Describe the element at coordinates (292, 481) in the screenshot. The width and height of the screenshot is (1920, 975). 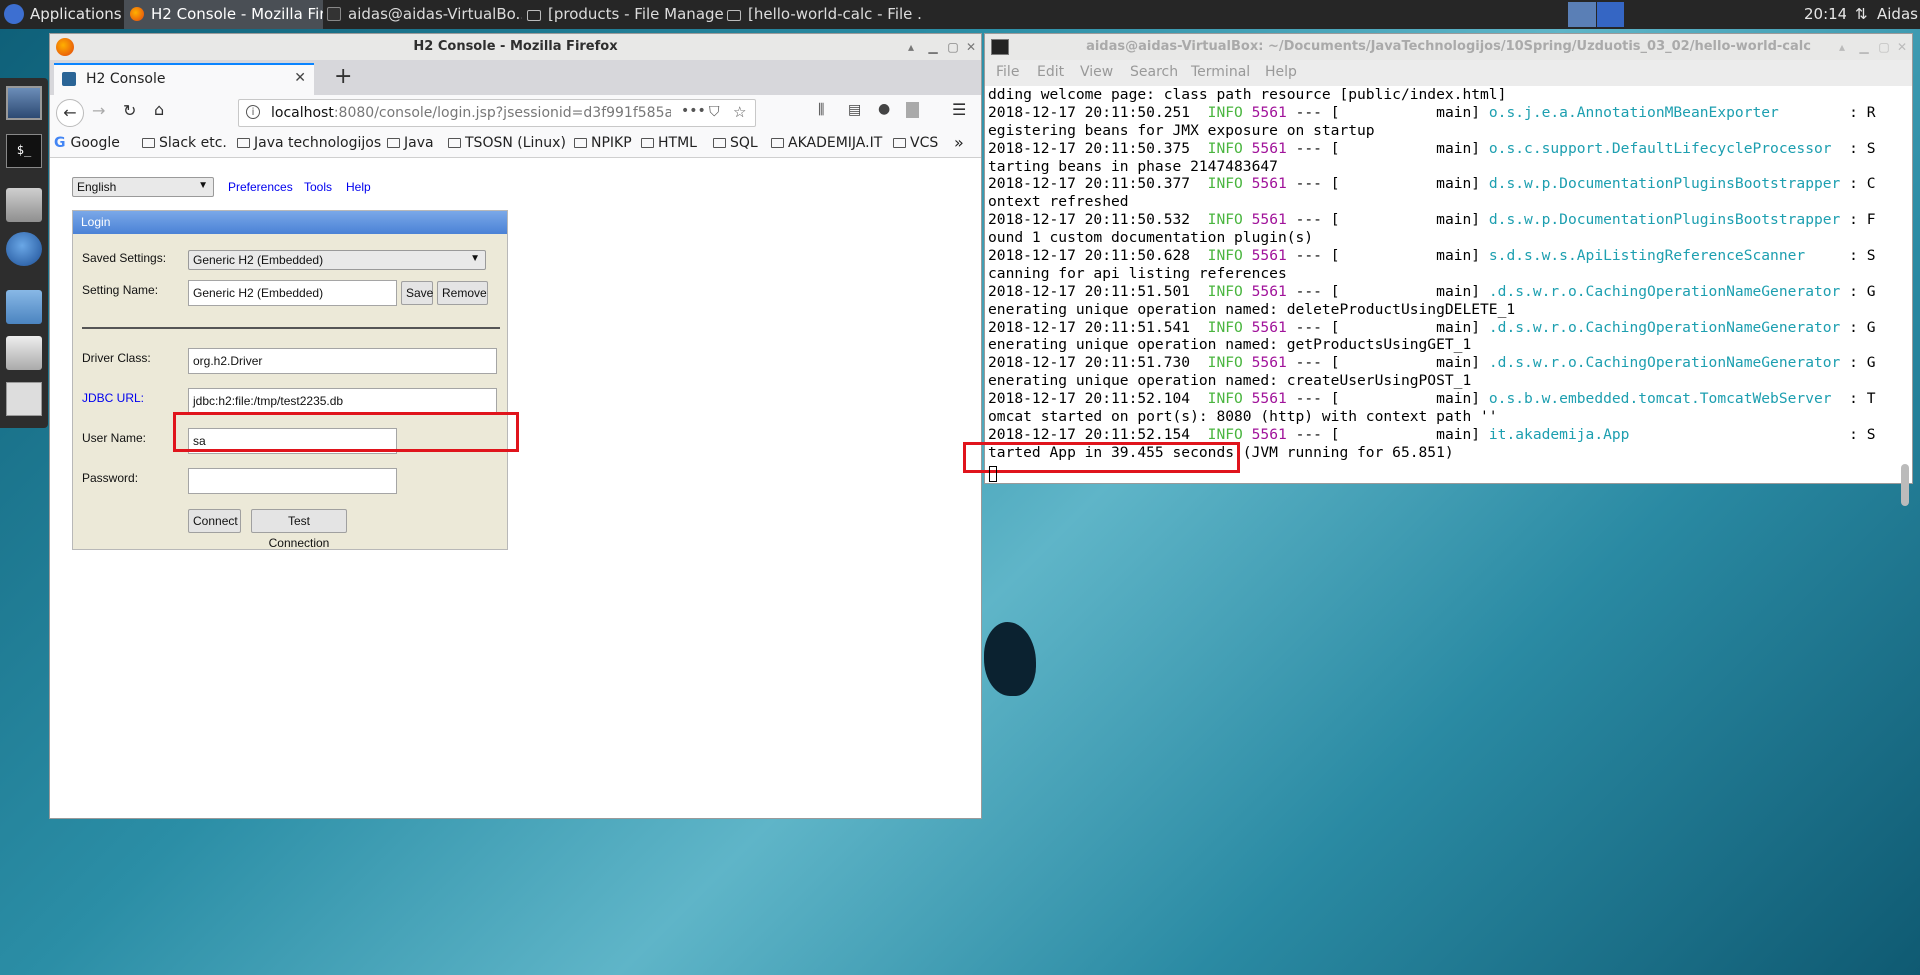
I see `password-input` at that location.